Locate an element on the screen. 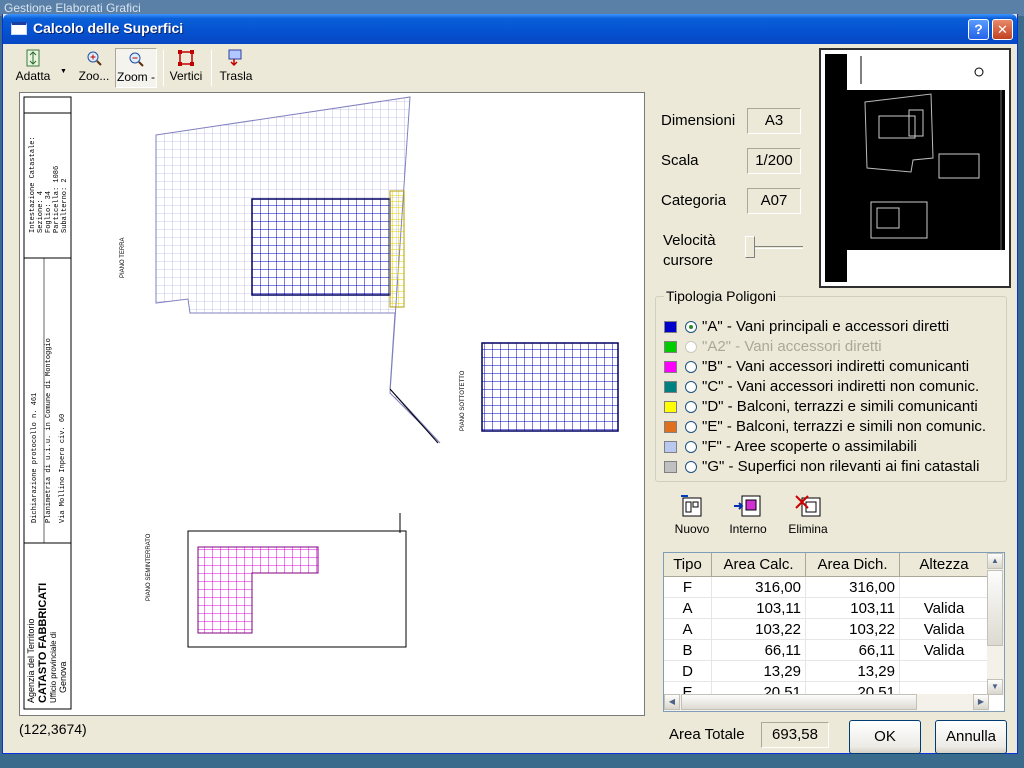  trasla-button: Trasla is located at coordinates (236, 68).